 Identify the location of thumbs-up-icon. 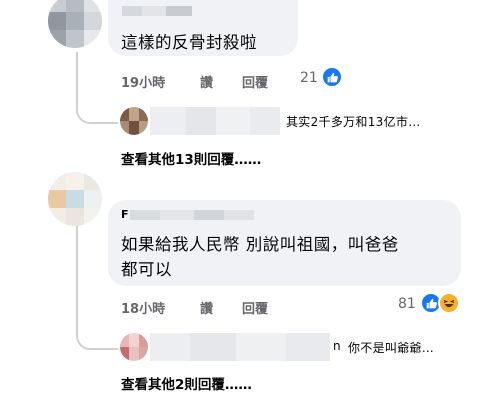
(332, 77).